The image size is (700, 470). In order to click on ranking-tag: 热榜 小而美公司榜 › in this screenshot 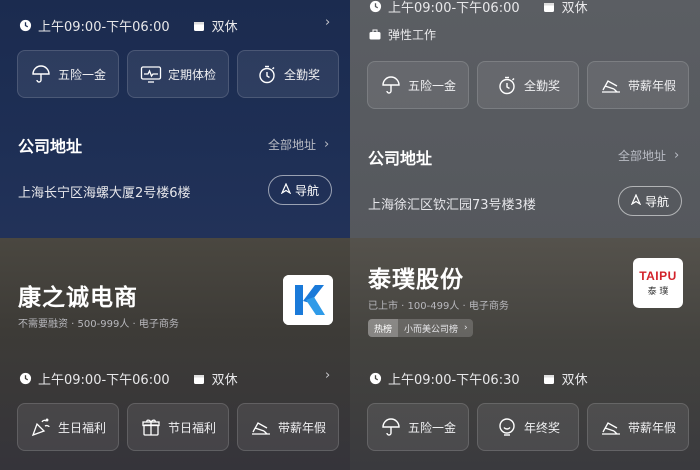, I will do `click(420, 328)`.